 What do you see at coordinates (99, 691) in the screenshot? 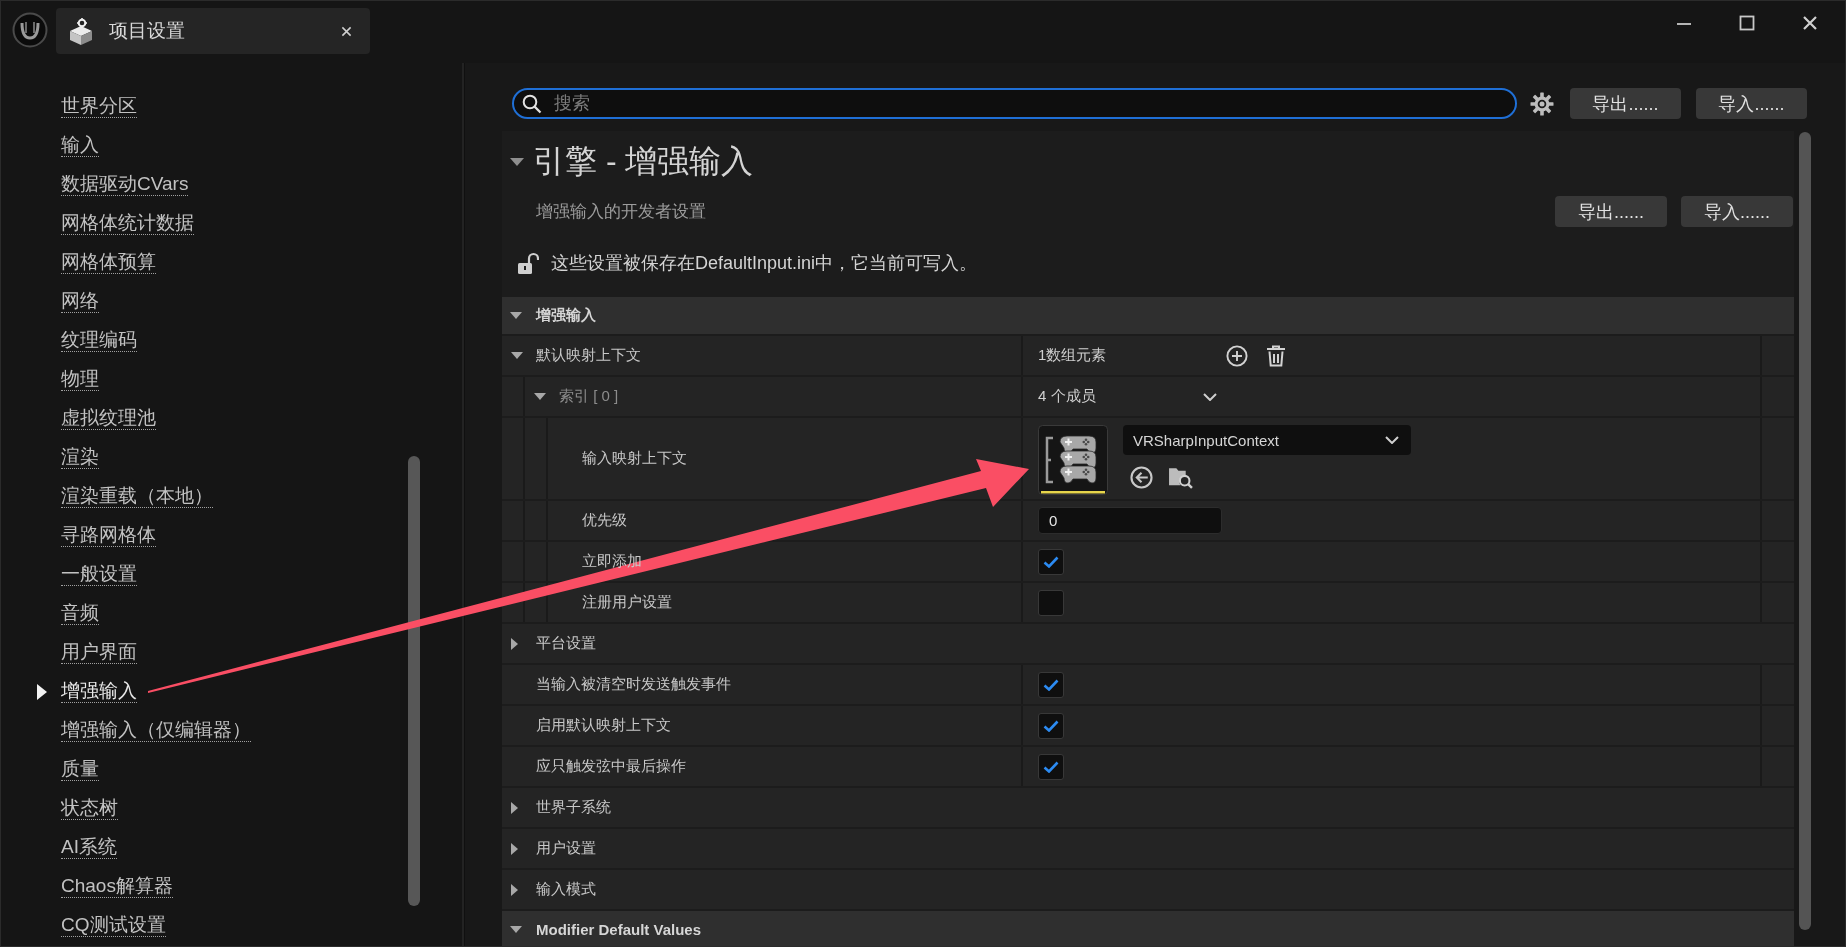
I see `sidebar-item: 增强输入` at bounding box center [99, 691].